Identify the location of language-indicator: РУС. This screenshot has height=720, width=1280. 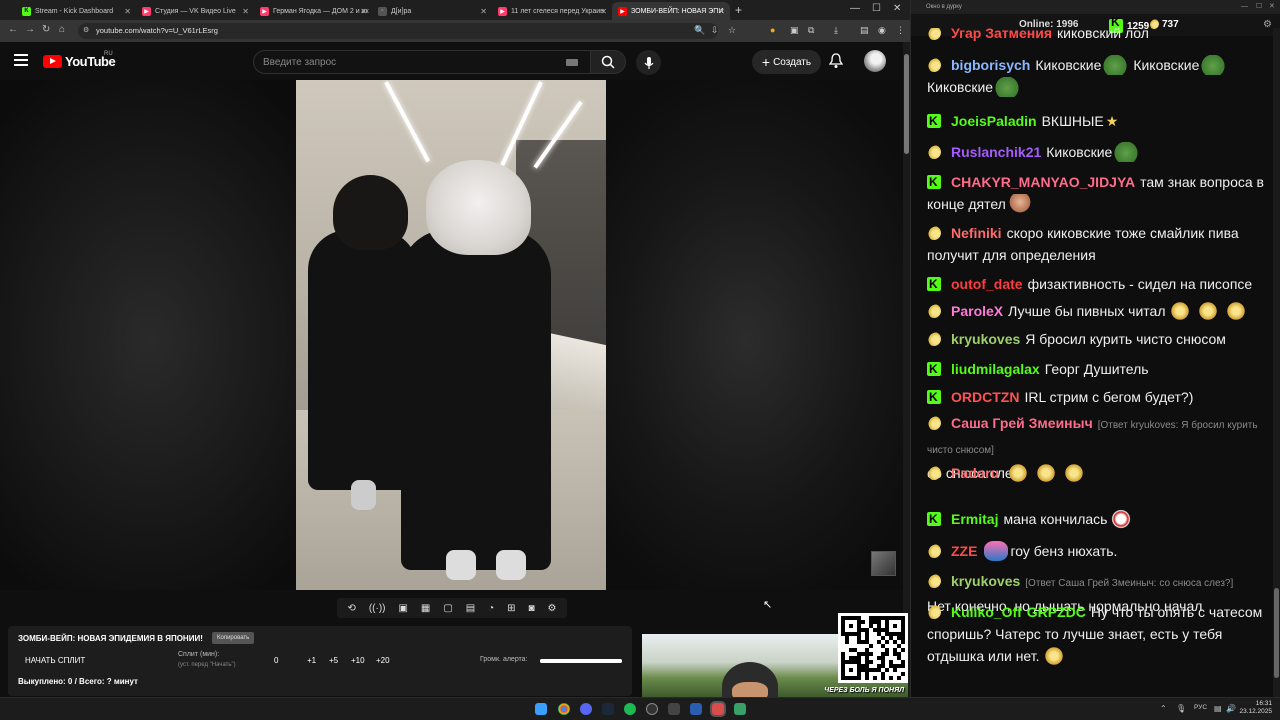
(1200, 707).